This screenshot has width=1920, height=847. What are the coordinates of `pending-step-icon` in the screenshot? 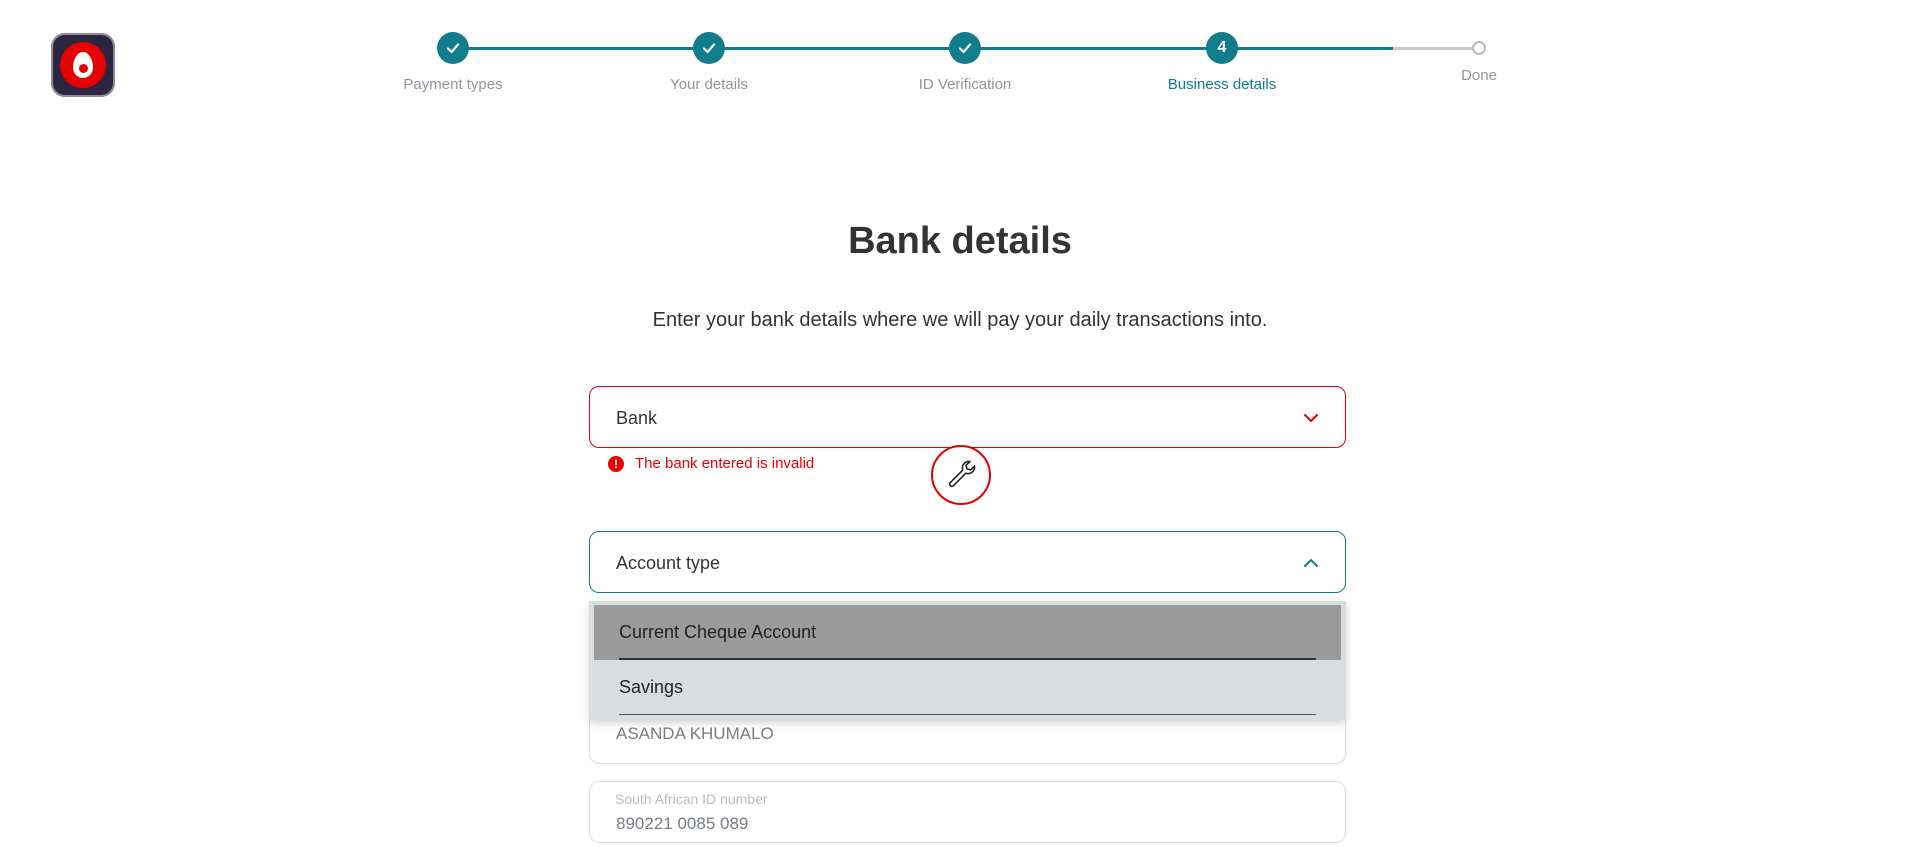 It's located at (1479, 48).